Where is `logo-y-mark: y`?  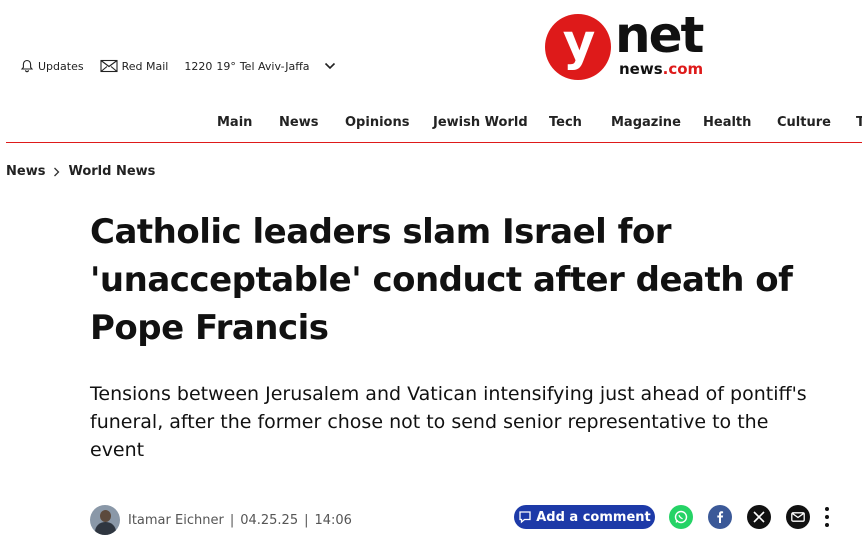 logo-y-mark: y is located at coordinates (578, 47).